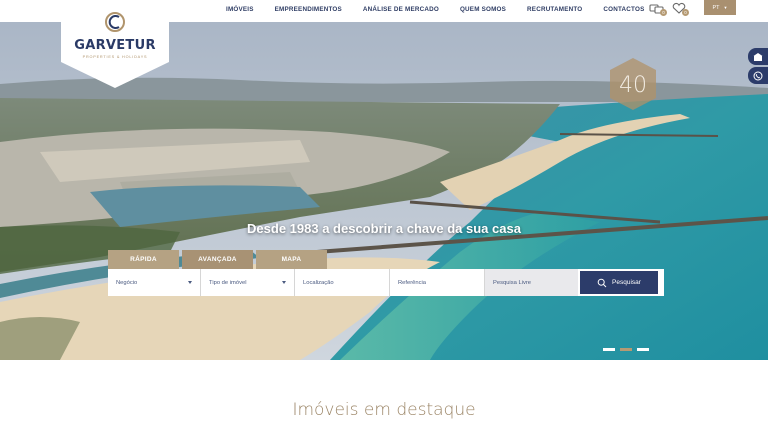 This screenshot has width=768, height=432. What do you see at coordinates (623, 9) in the screenshot?
I see `nav-contactos: CONTACTOS` at bounding box center [623, 9].